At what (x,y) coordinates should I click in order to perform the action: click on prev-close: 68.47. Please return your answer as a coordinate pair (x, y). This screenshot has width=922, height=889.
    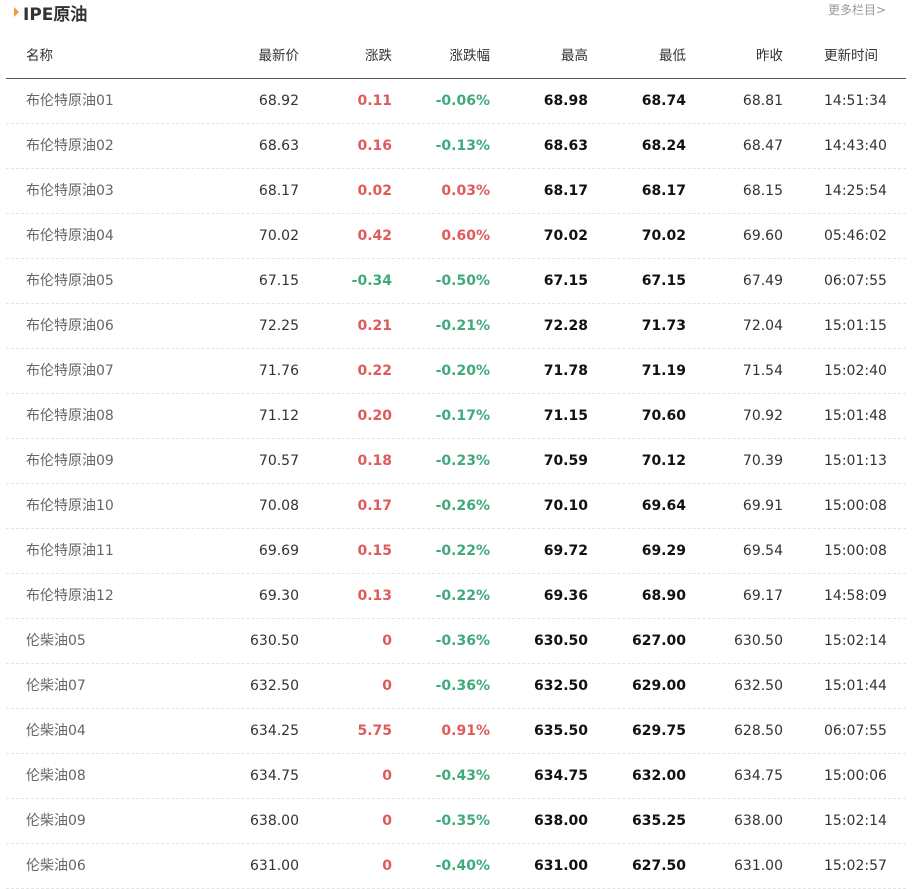
    Looking at the image, I should click on (762, 146).